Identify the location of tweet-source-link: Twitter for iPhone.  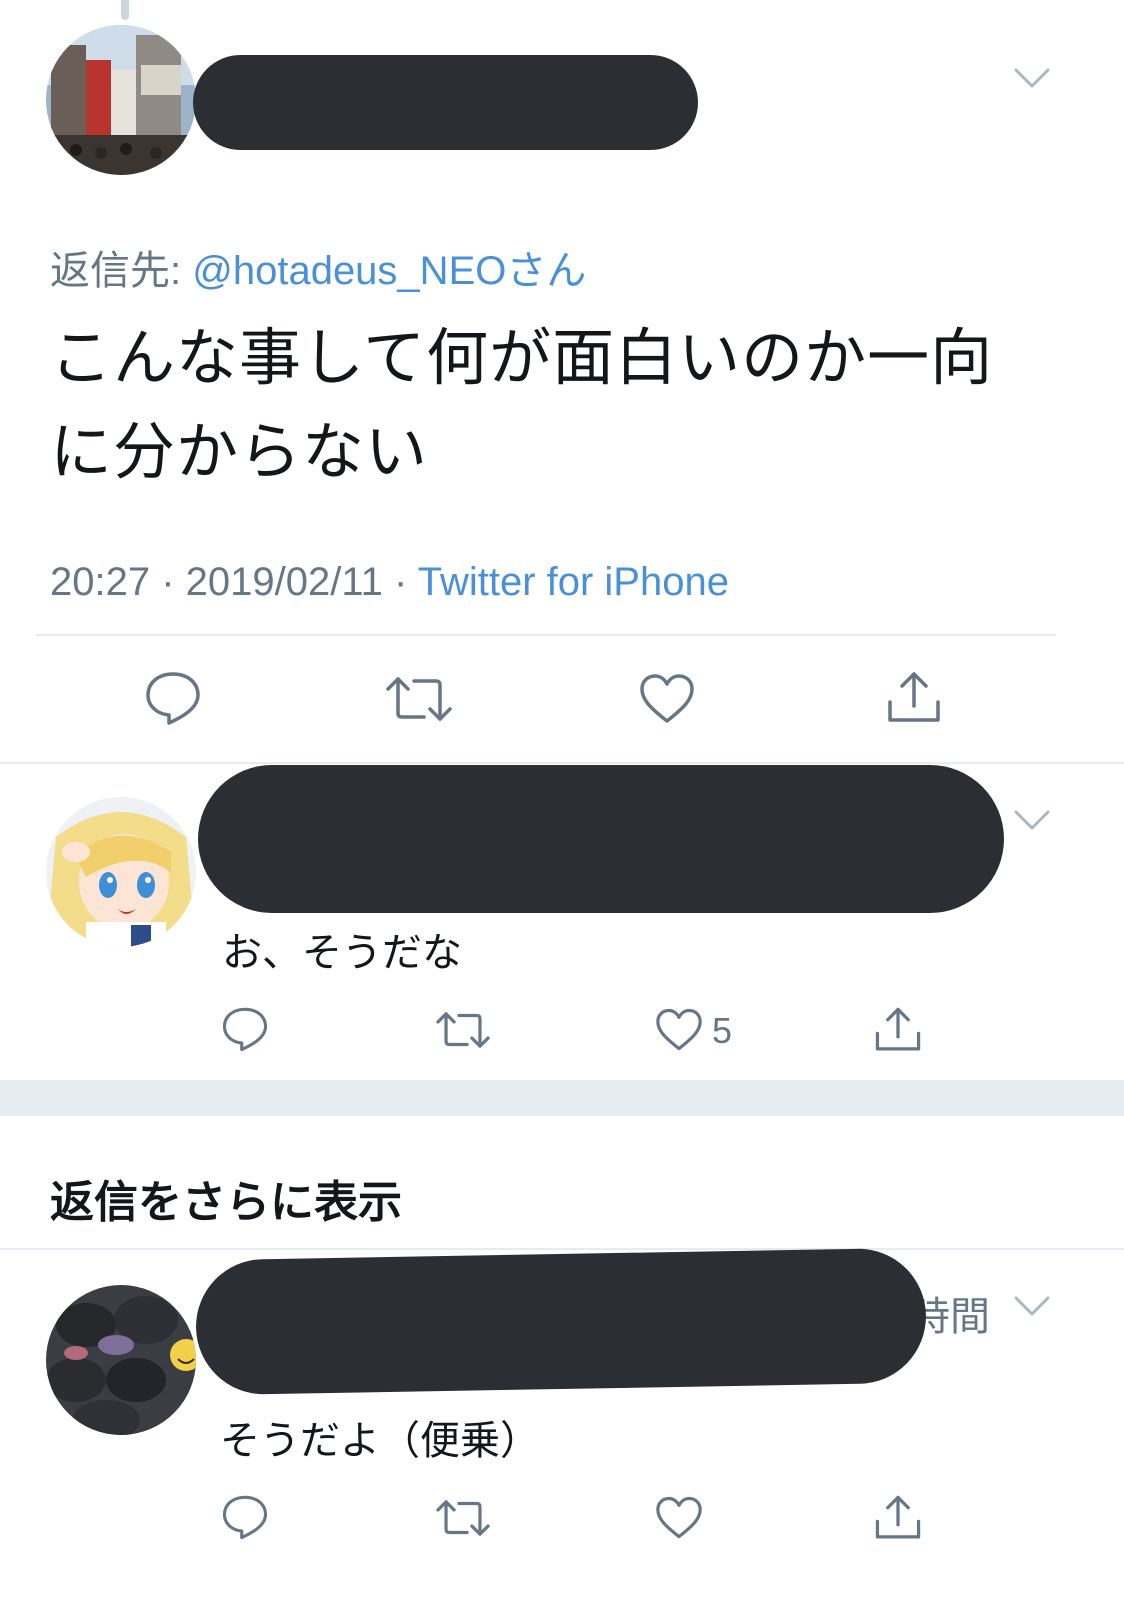
(573, 582).